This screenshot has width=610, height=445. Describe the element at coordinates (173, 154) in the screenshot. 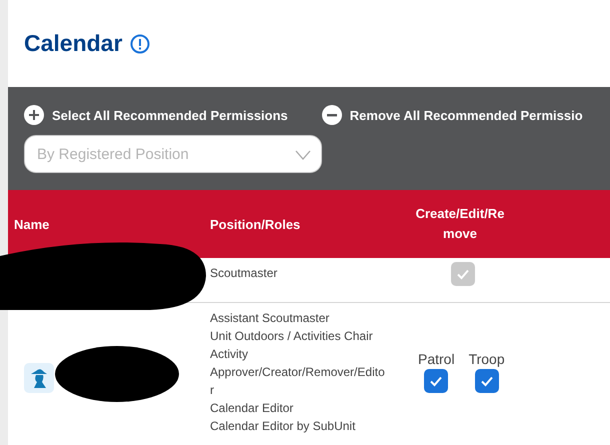

I see `position-dropdown: By Registered Position` at that location.